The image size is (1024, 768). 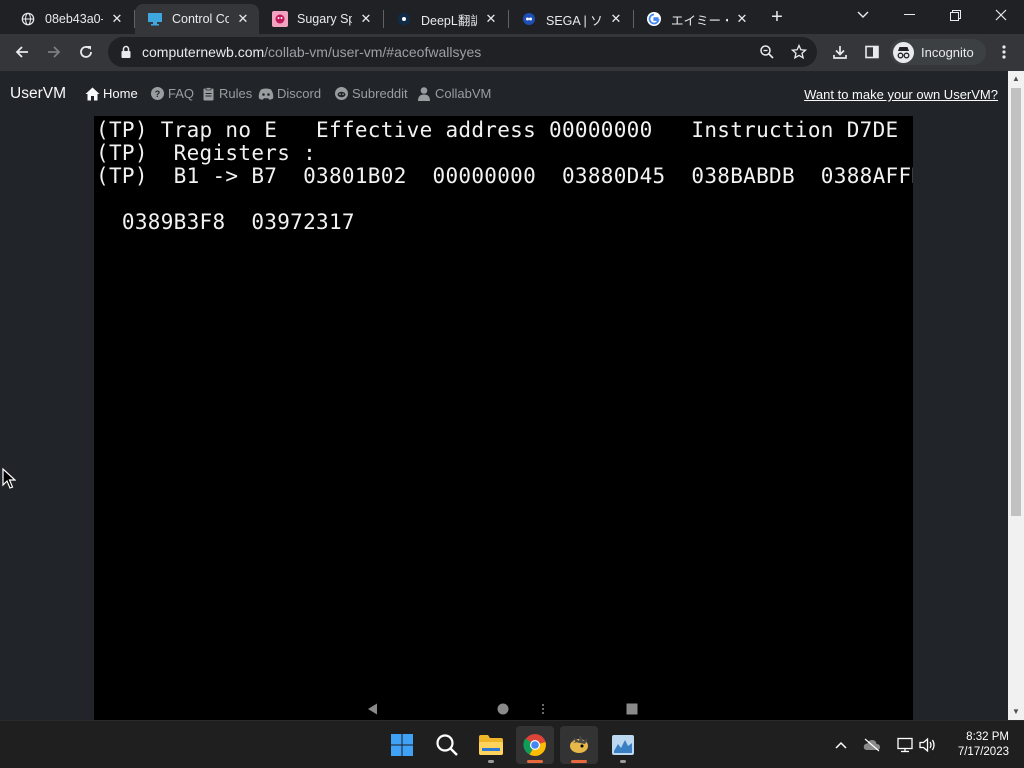 I want to click on chrome-icon, so click(x=534, y=745).